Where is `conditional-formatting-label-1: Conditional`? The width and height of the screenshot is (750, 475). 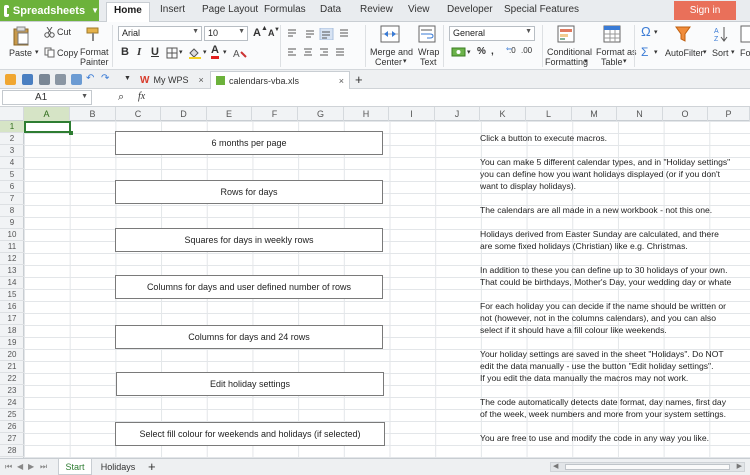 conditional-formatting-label-1: Conditional is located at coordinates (569, 52).